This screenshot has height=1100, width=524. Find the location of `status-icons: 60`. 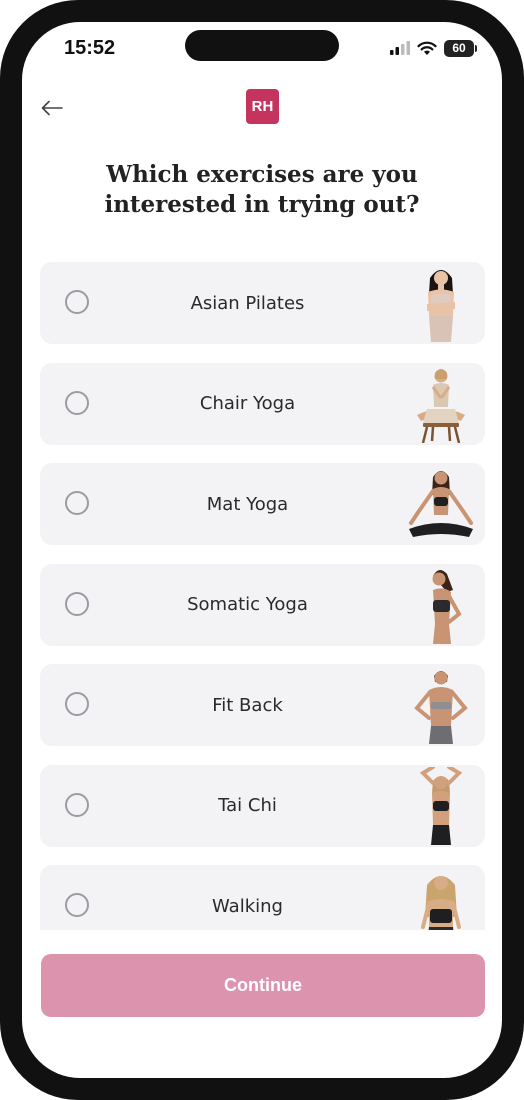

status-icons: 60 is located at coordinates (433, 48).